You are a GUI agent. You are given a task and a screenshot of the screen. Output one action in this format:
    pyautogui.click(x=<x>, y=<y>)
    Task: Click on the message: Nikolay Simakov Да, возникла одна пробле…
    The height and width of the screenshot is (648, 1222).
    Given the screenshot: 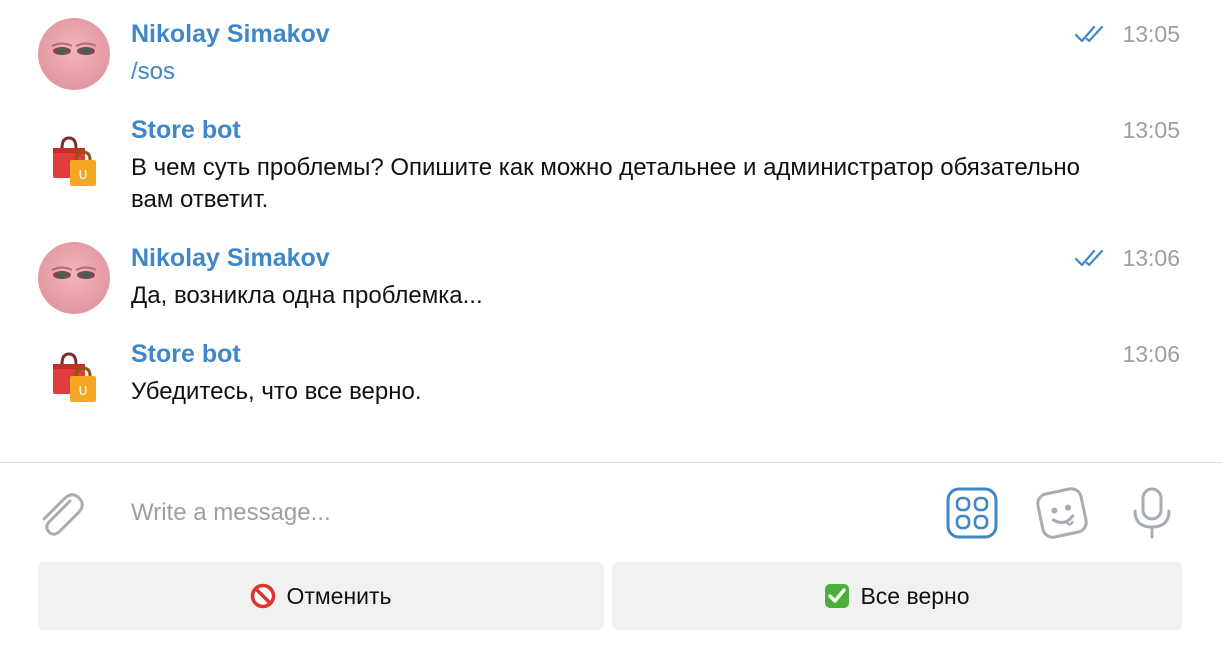 What is the action you would take?
    pyautogui.click(x=611, y=282)
    